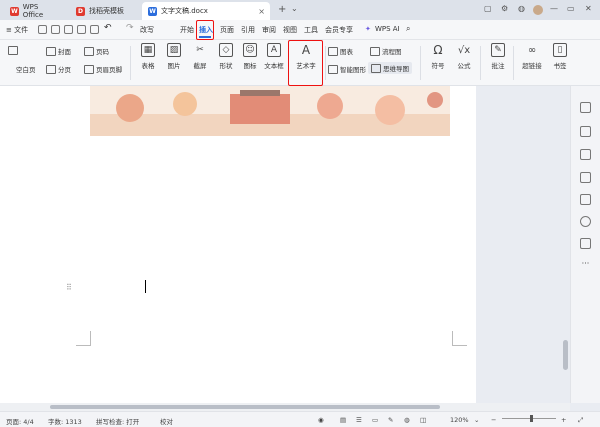 Image resolution: width=600 pixels, height=427 pixels. What do you see at coordinates (51, 51) in the screenshot?
I see `cover-icon` at bounding box center [51, 51].